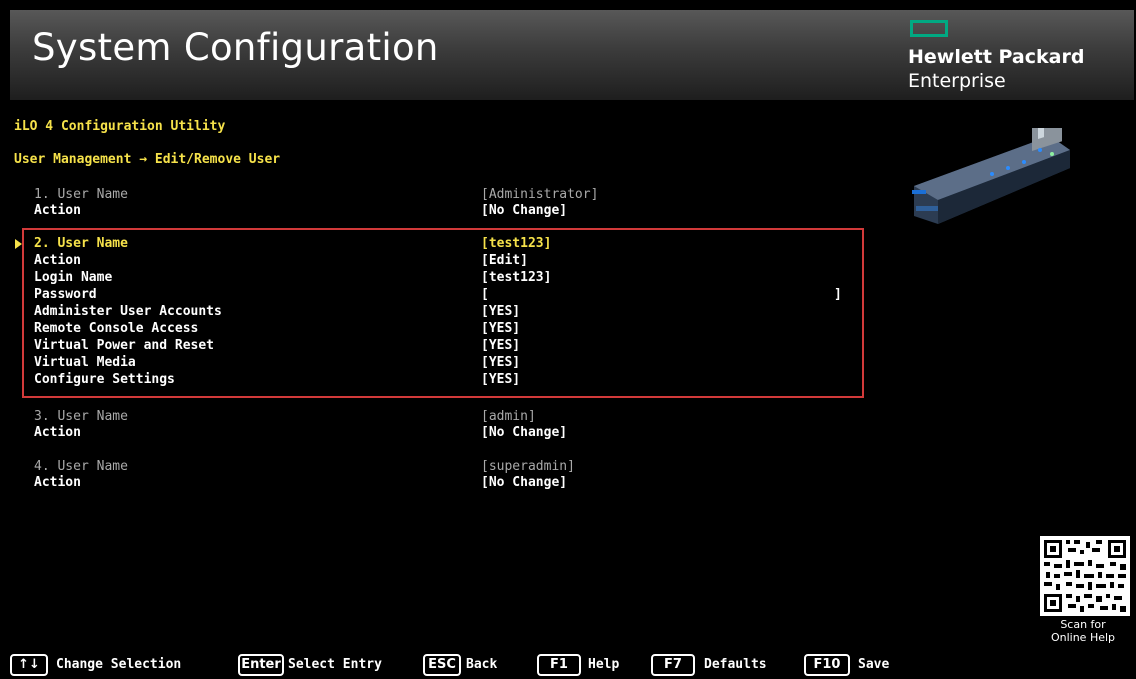  What do you see at coordinates (501, 362) in the screenshot?
I see `virtual-media-value: [YES]` at bounding box center [501, 362].